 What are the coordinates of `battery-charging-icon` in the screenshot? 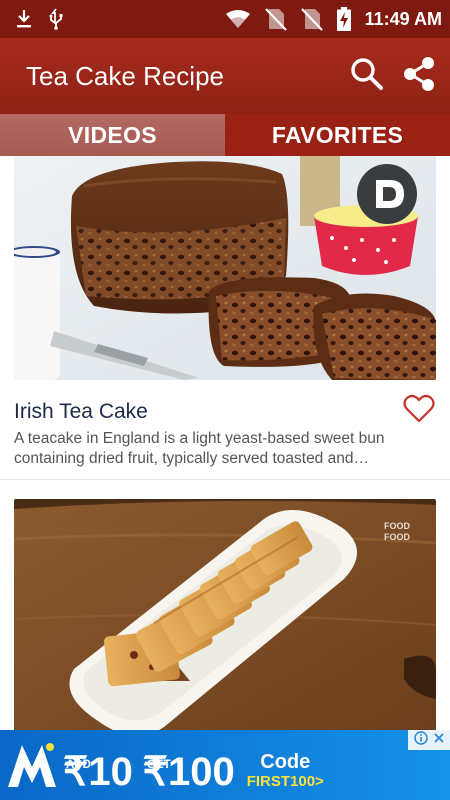 It's located at (343, 19).